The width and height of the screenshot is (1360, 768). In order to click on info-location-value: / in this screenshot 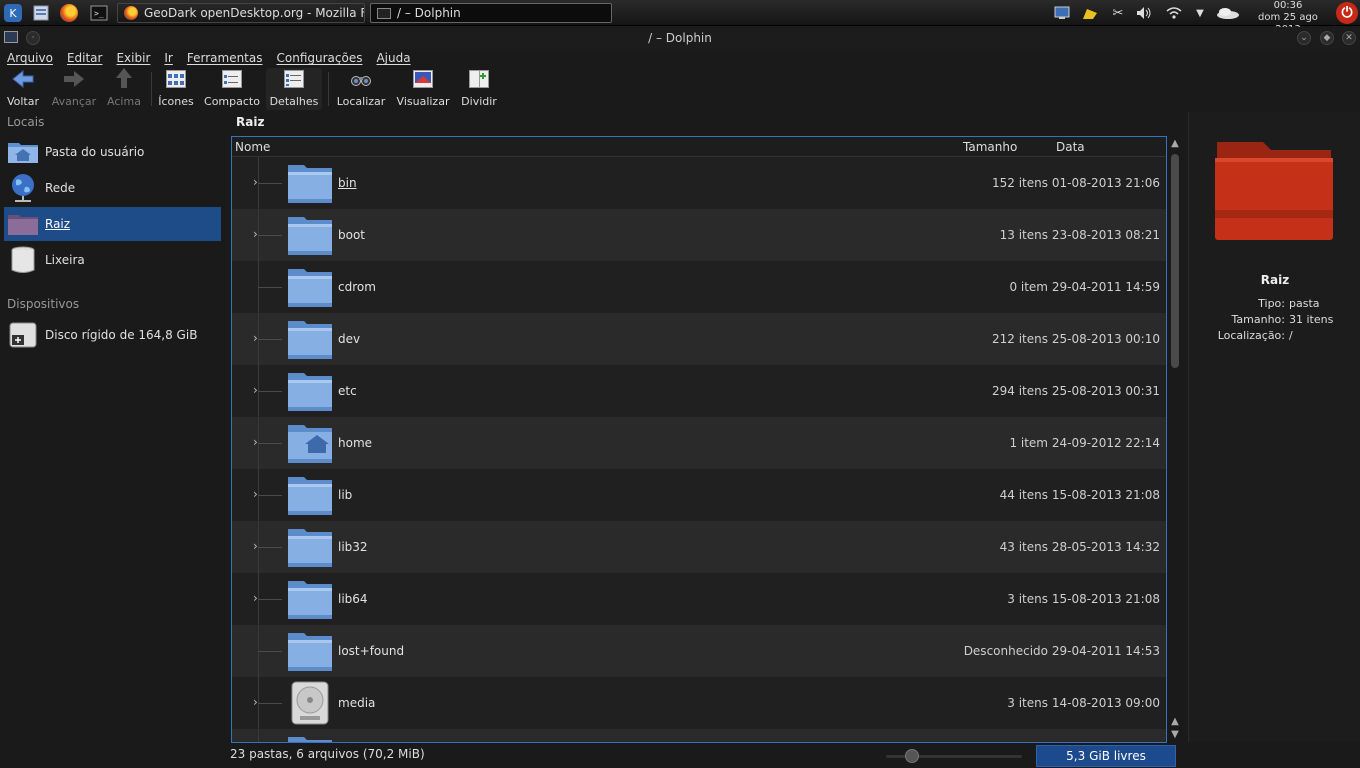, I will do `click(1291, 335)`.